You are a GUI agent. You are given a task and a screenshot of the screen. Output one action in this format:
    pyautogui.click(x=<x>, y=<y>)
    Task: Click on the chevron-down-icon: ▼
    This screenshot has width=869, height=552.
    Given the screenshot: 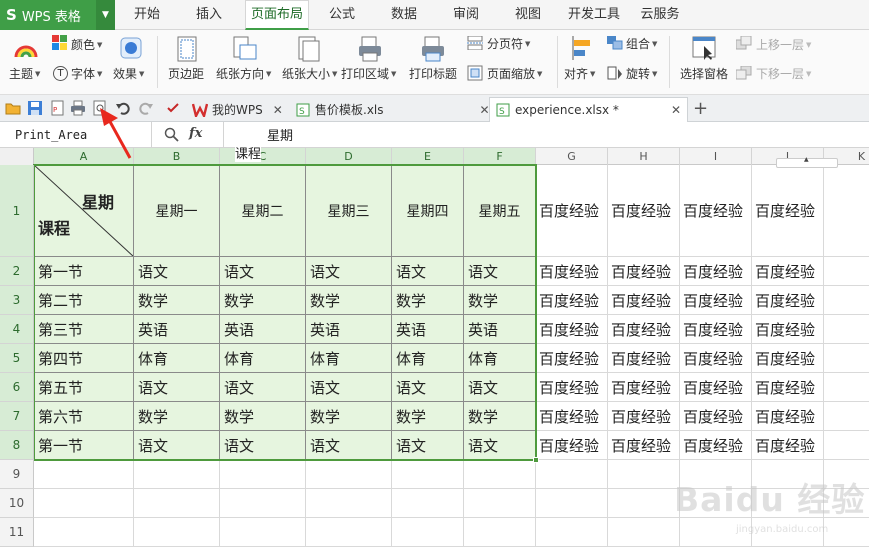 What is the action you would take?
    pyautogui.click(x=105, y=15)
    